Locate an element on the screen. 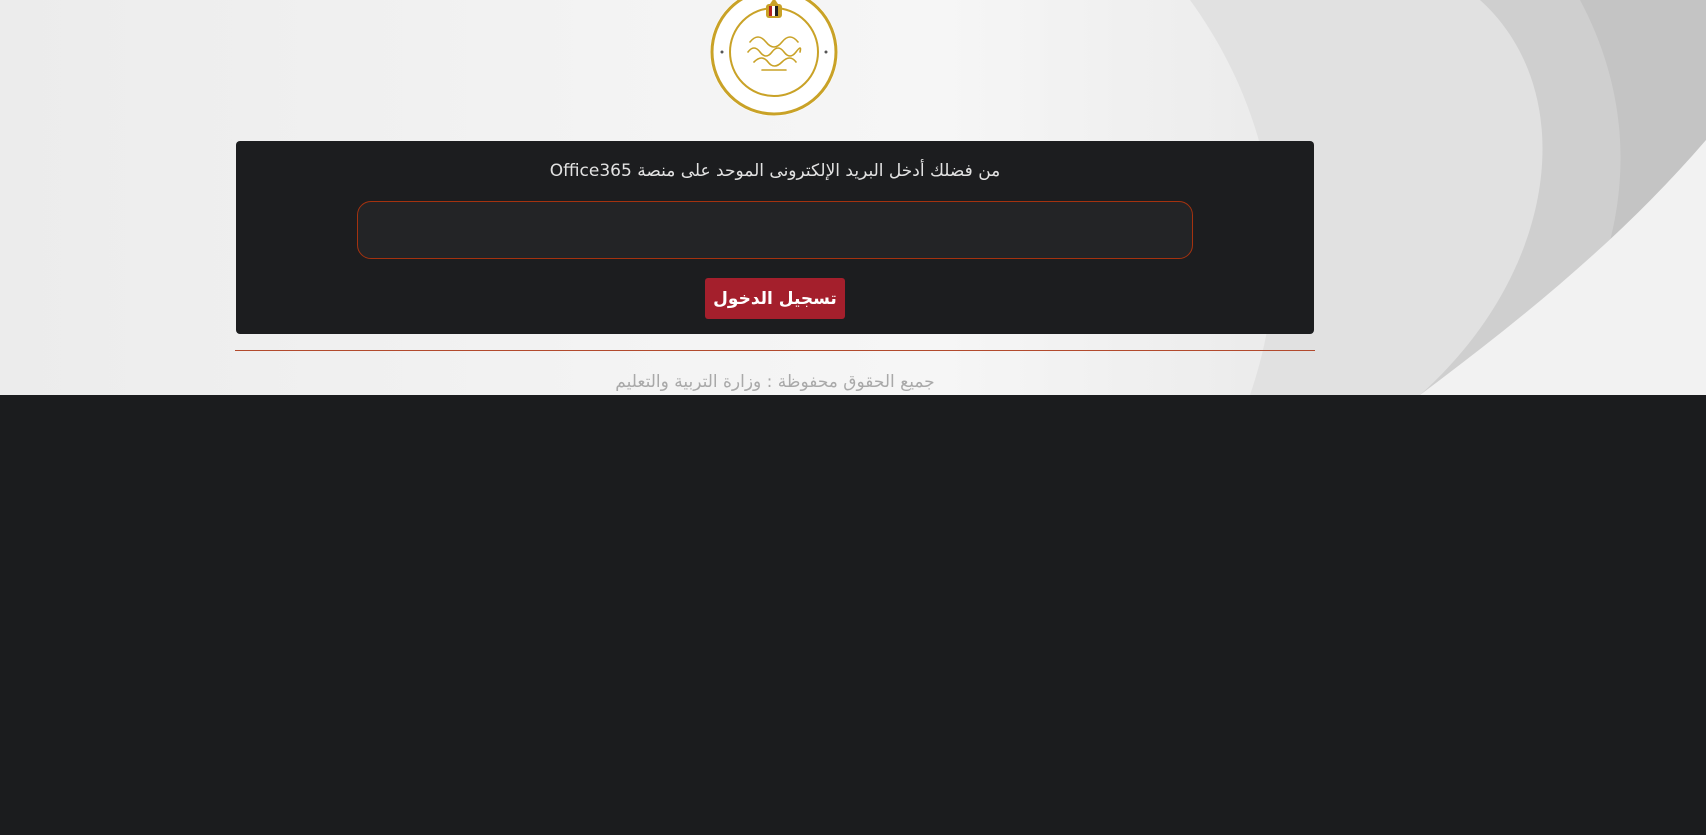 This screenshot has width=1706, height=835. email-input is located at coordinates (775, 230).